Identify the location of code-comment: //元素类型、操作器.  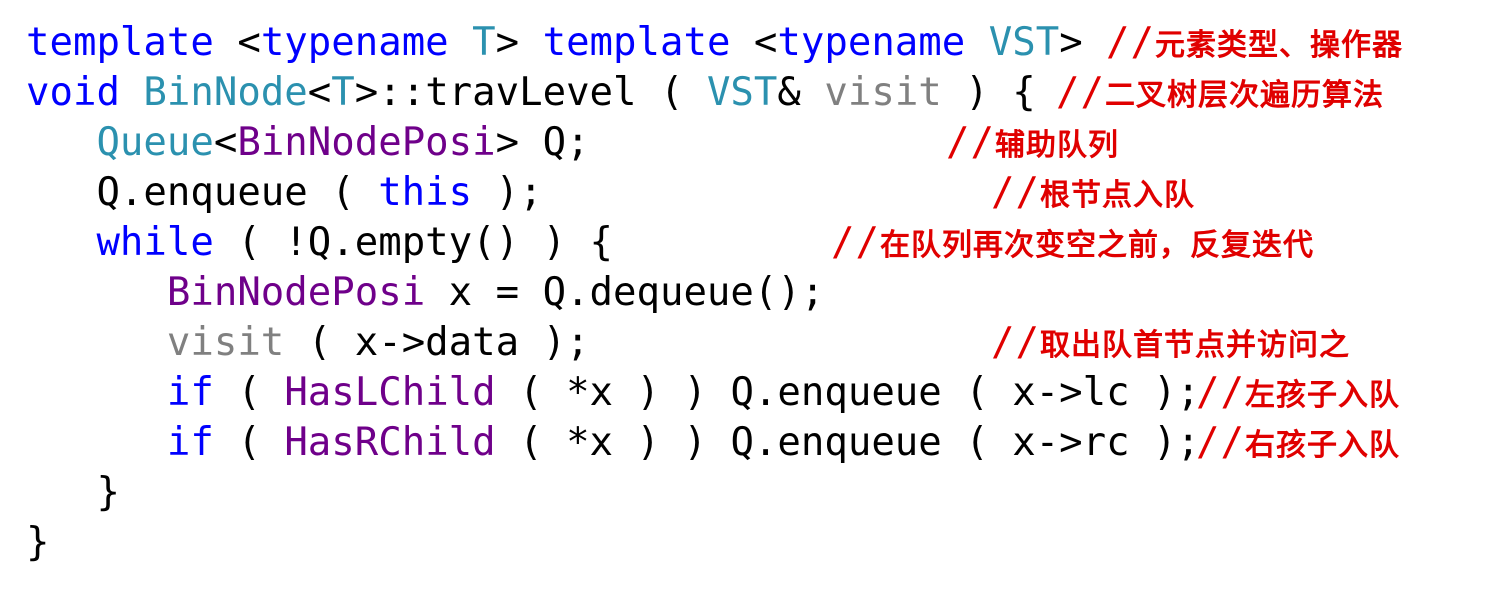
(1254, 44).